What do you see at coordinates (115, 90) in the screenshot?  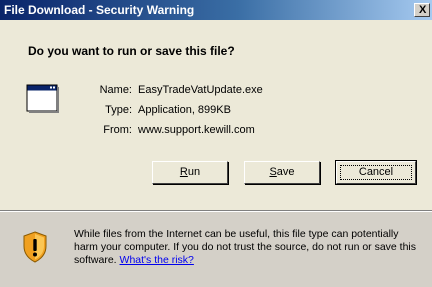 I see `name-label: Name:` at bounding box center [115, 90].